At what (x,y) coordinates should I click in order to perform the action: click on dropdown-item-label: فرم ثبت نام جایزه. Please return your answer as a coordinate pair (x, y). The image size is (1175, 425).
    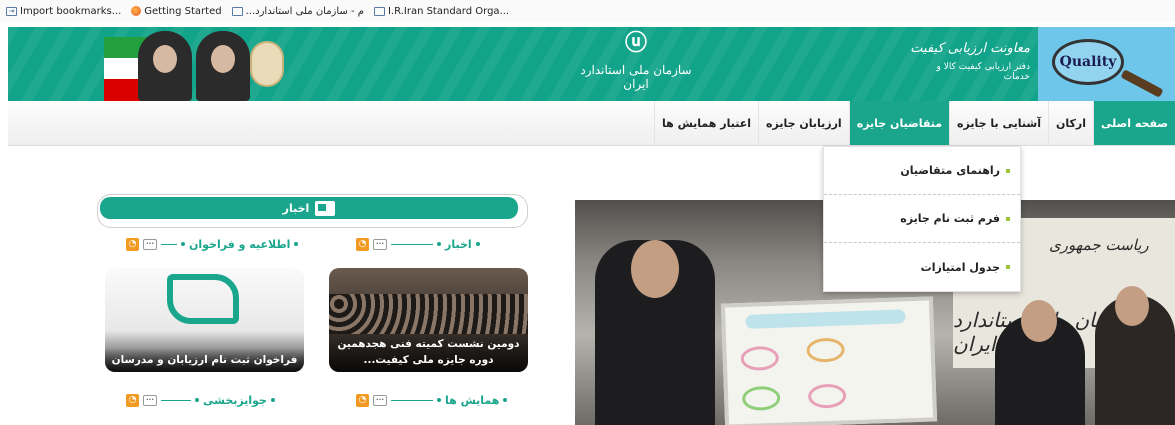
    Looking at the image, I should click on (950, 218).